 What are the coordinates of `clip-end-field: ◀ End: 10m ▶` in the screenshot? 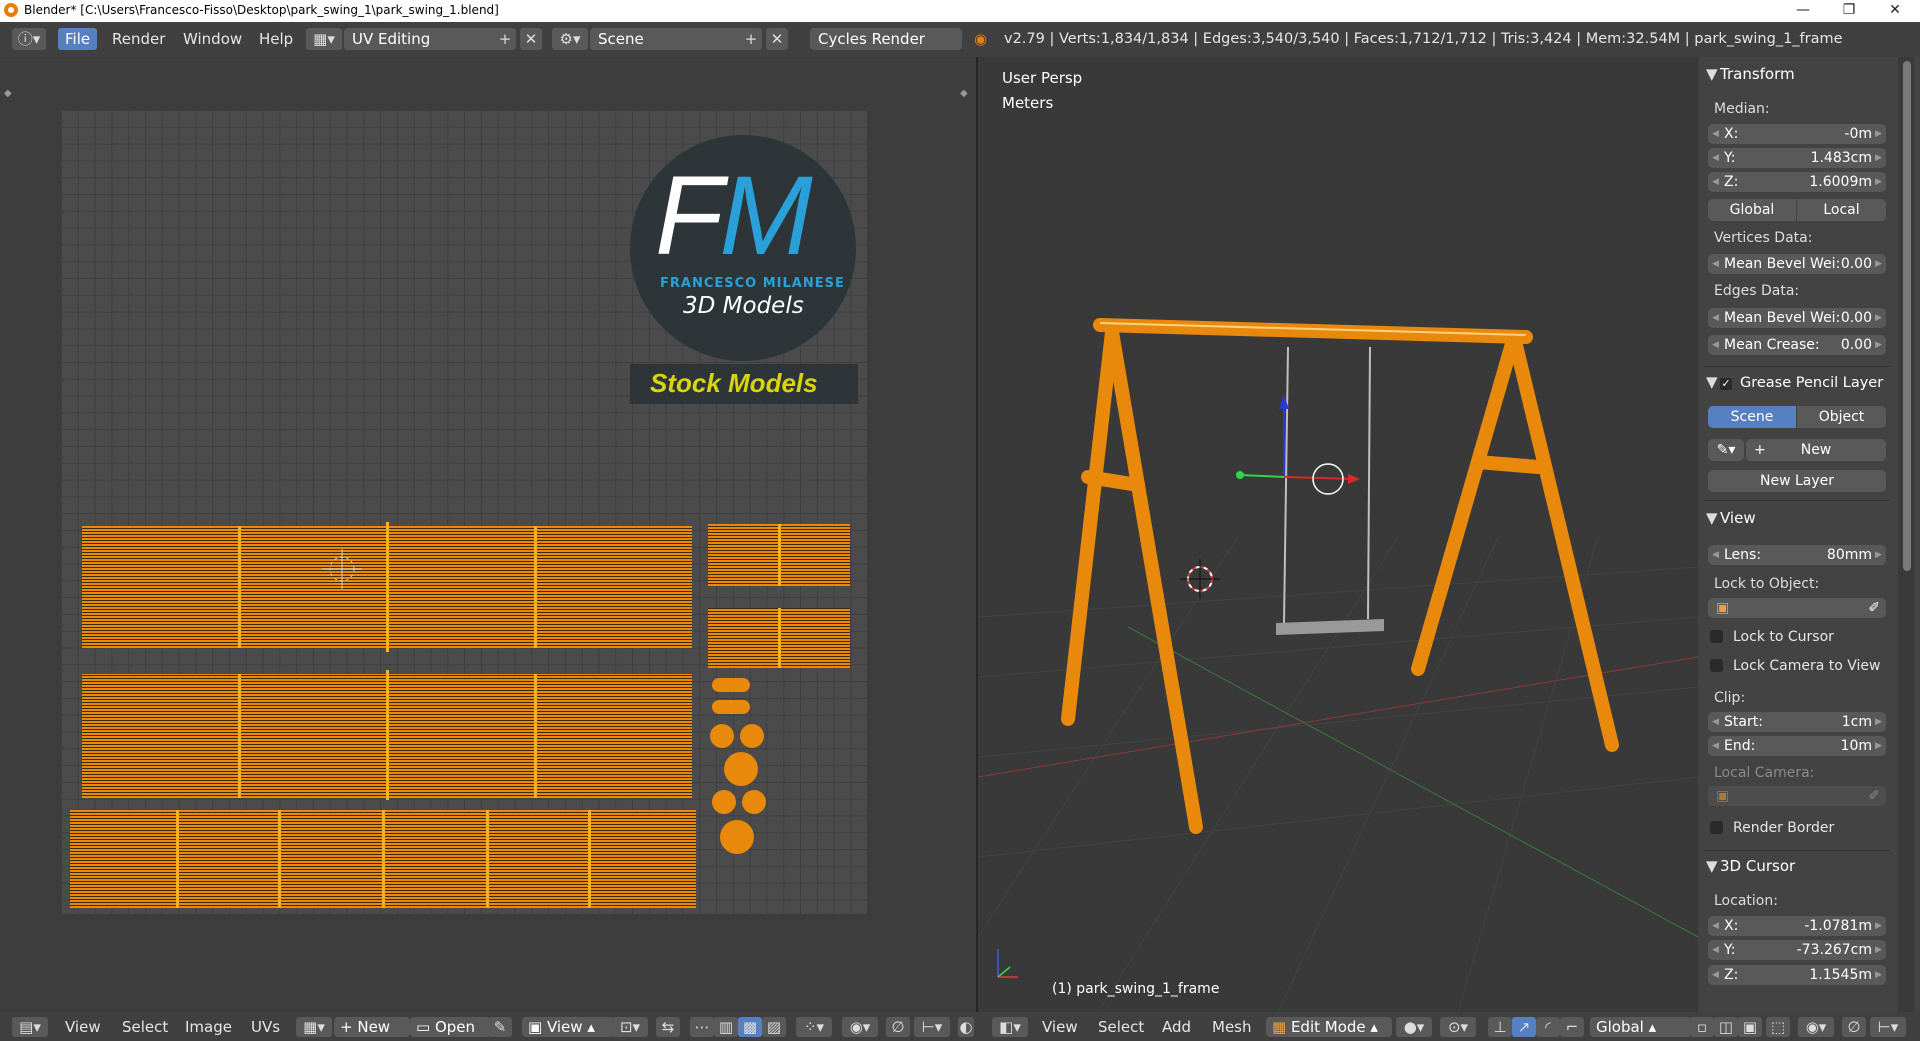 It's located at (1797, 746).